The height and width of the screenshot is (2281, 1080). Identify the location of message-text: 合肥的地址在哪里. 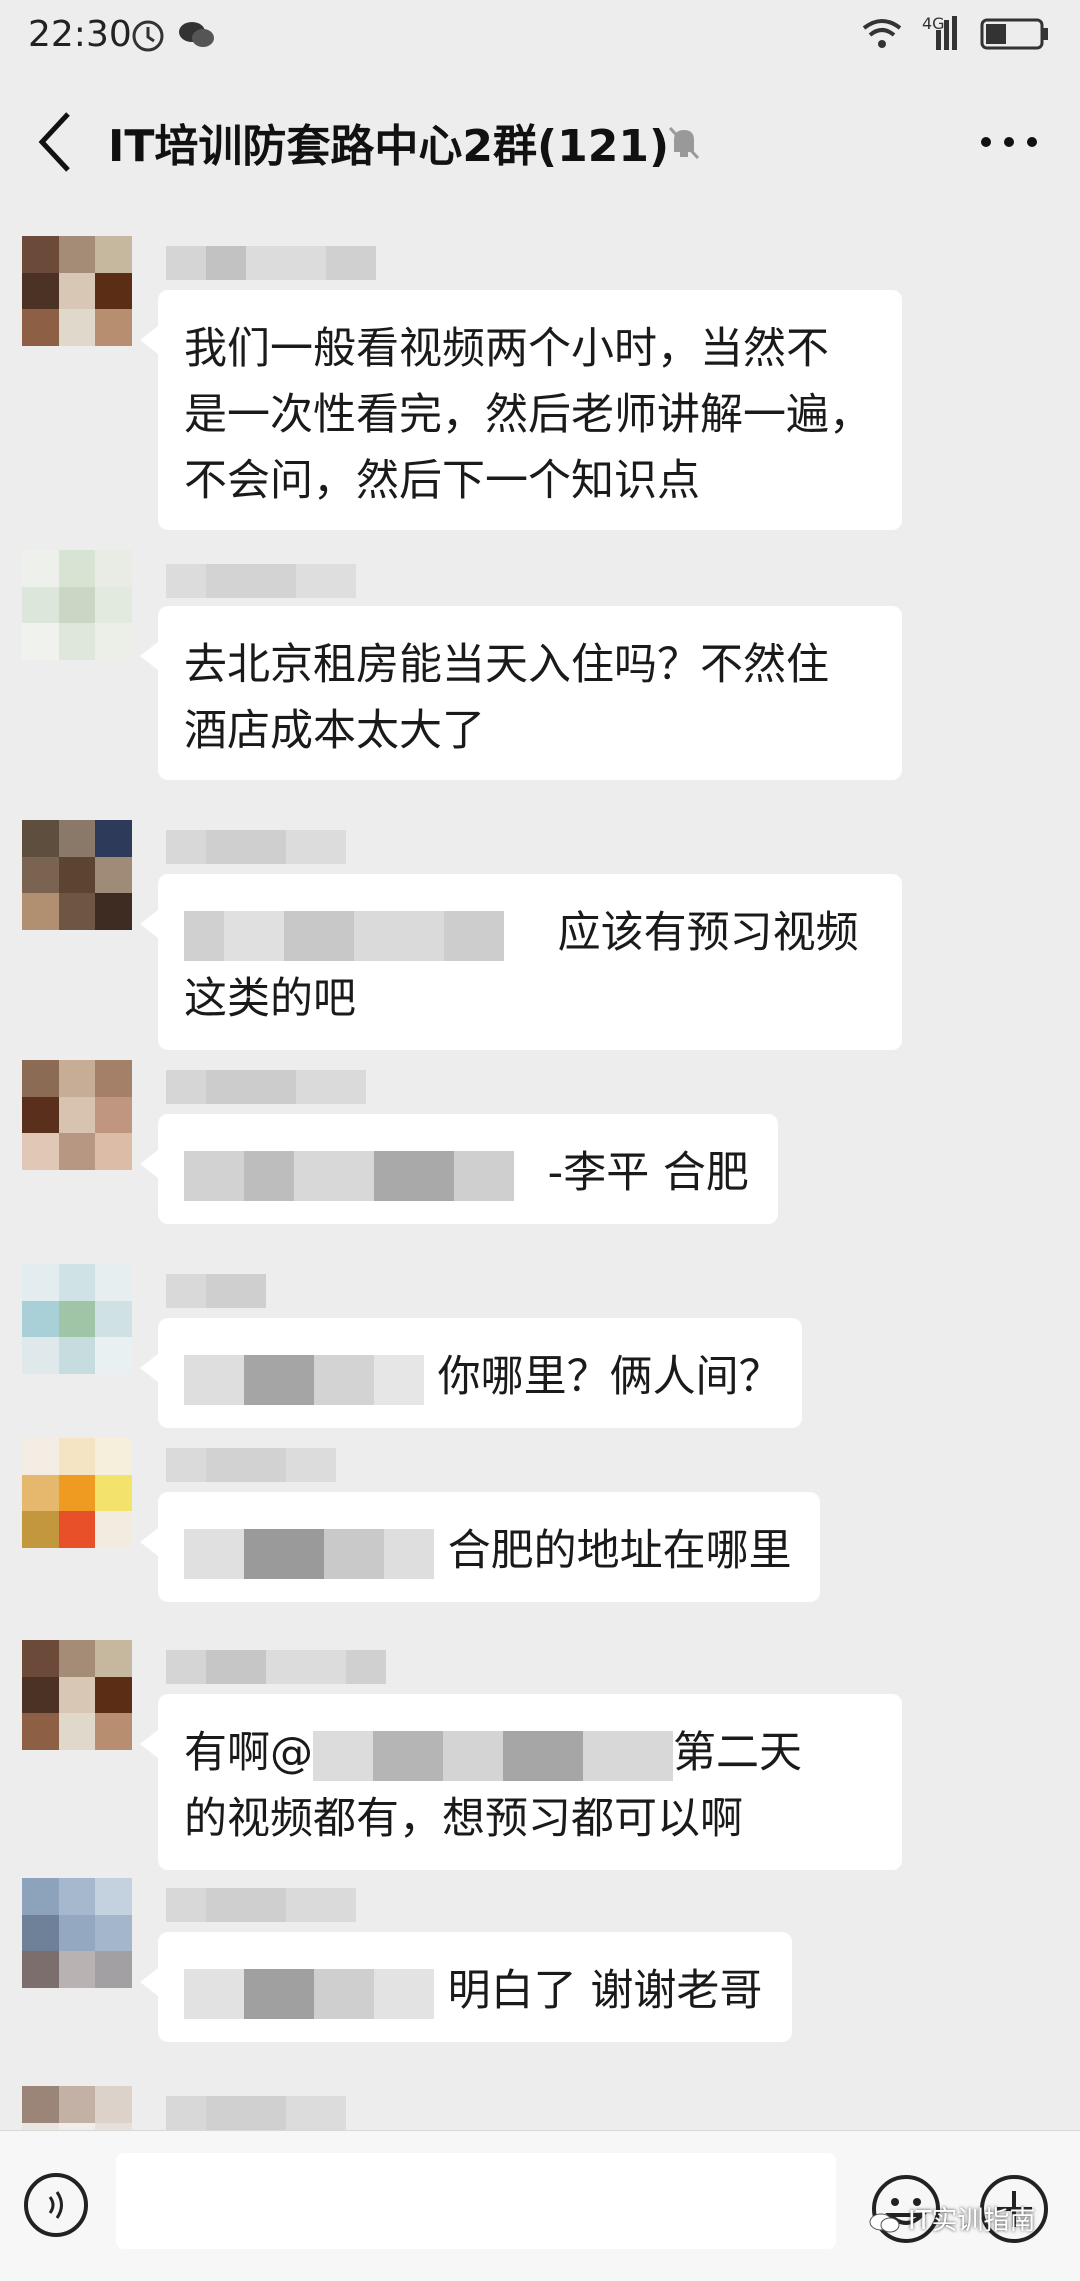
(619, 1551).